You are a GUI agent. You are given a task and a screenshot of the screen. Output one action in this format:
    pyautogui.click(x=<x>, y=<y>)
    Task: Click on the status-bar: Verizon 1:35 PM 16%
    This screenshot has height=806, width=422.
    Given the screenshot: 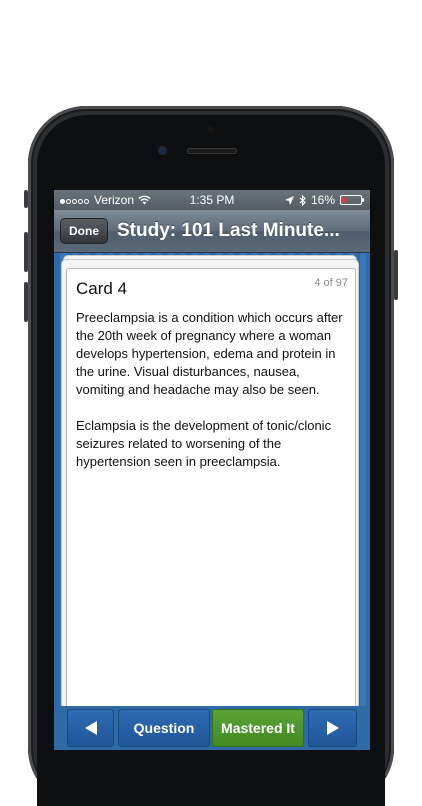 What is the action you would take?
    pyautogui.click(x=212, y=200)
    